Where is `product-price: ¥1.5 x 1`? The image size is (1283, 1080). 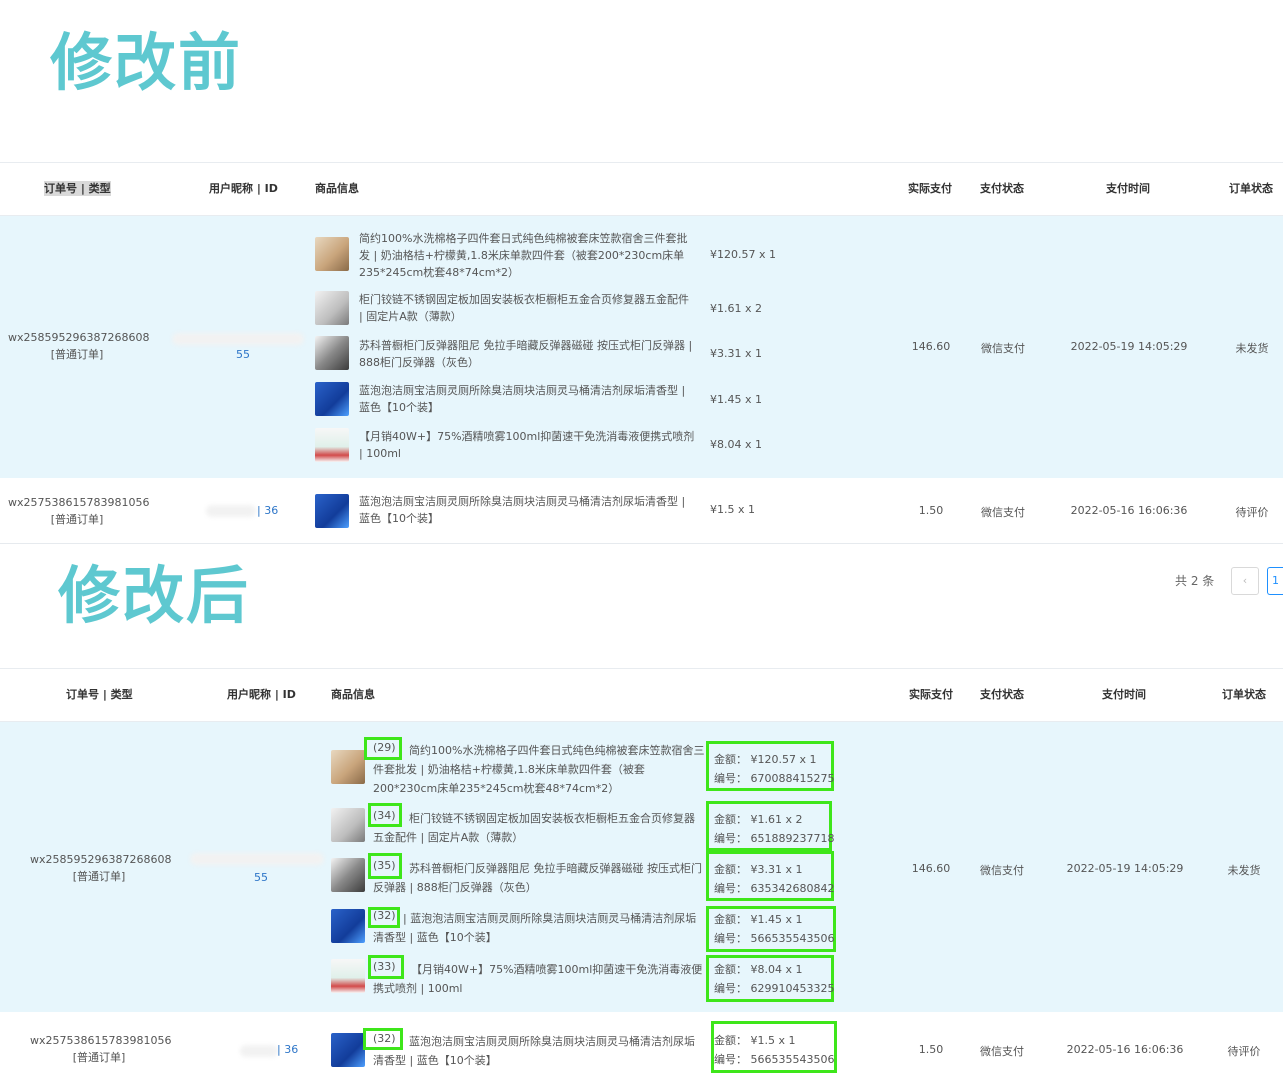 product-price: ¥1.5 x 1 is located at coordinates (732, 509).